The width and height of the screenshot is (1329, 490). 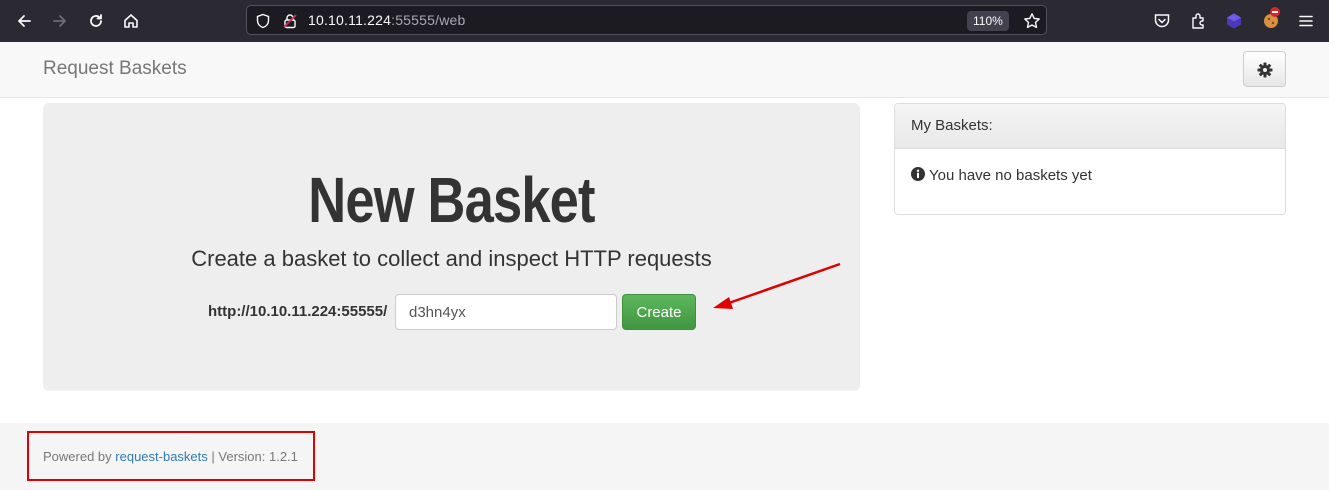 What do you see at coordinates (1199, 21) in the screenshot?
I see `extensions-icon` at bounding box center [1199, 21].